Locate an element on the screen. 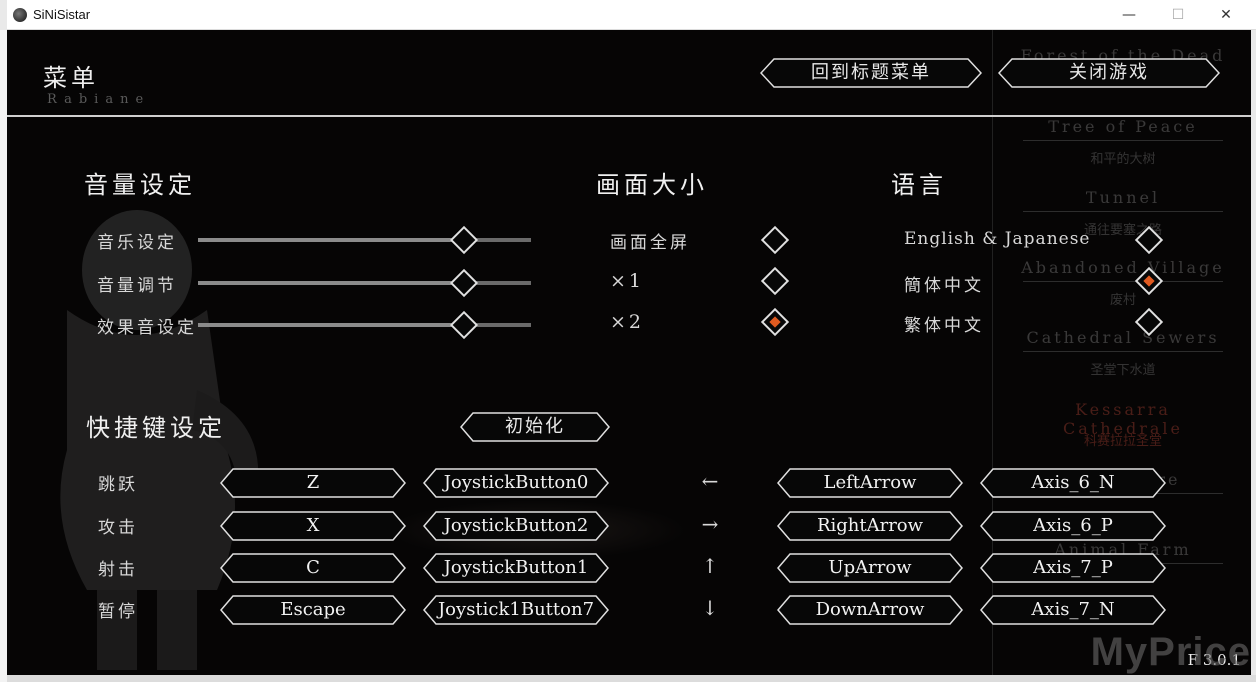  keyboard-key-button: Z is located at coordinates (313, 483).